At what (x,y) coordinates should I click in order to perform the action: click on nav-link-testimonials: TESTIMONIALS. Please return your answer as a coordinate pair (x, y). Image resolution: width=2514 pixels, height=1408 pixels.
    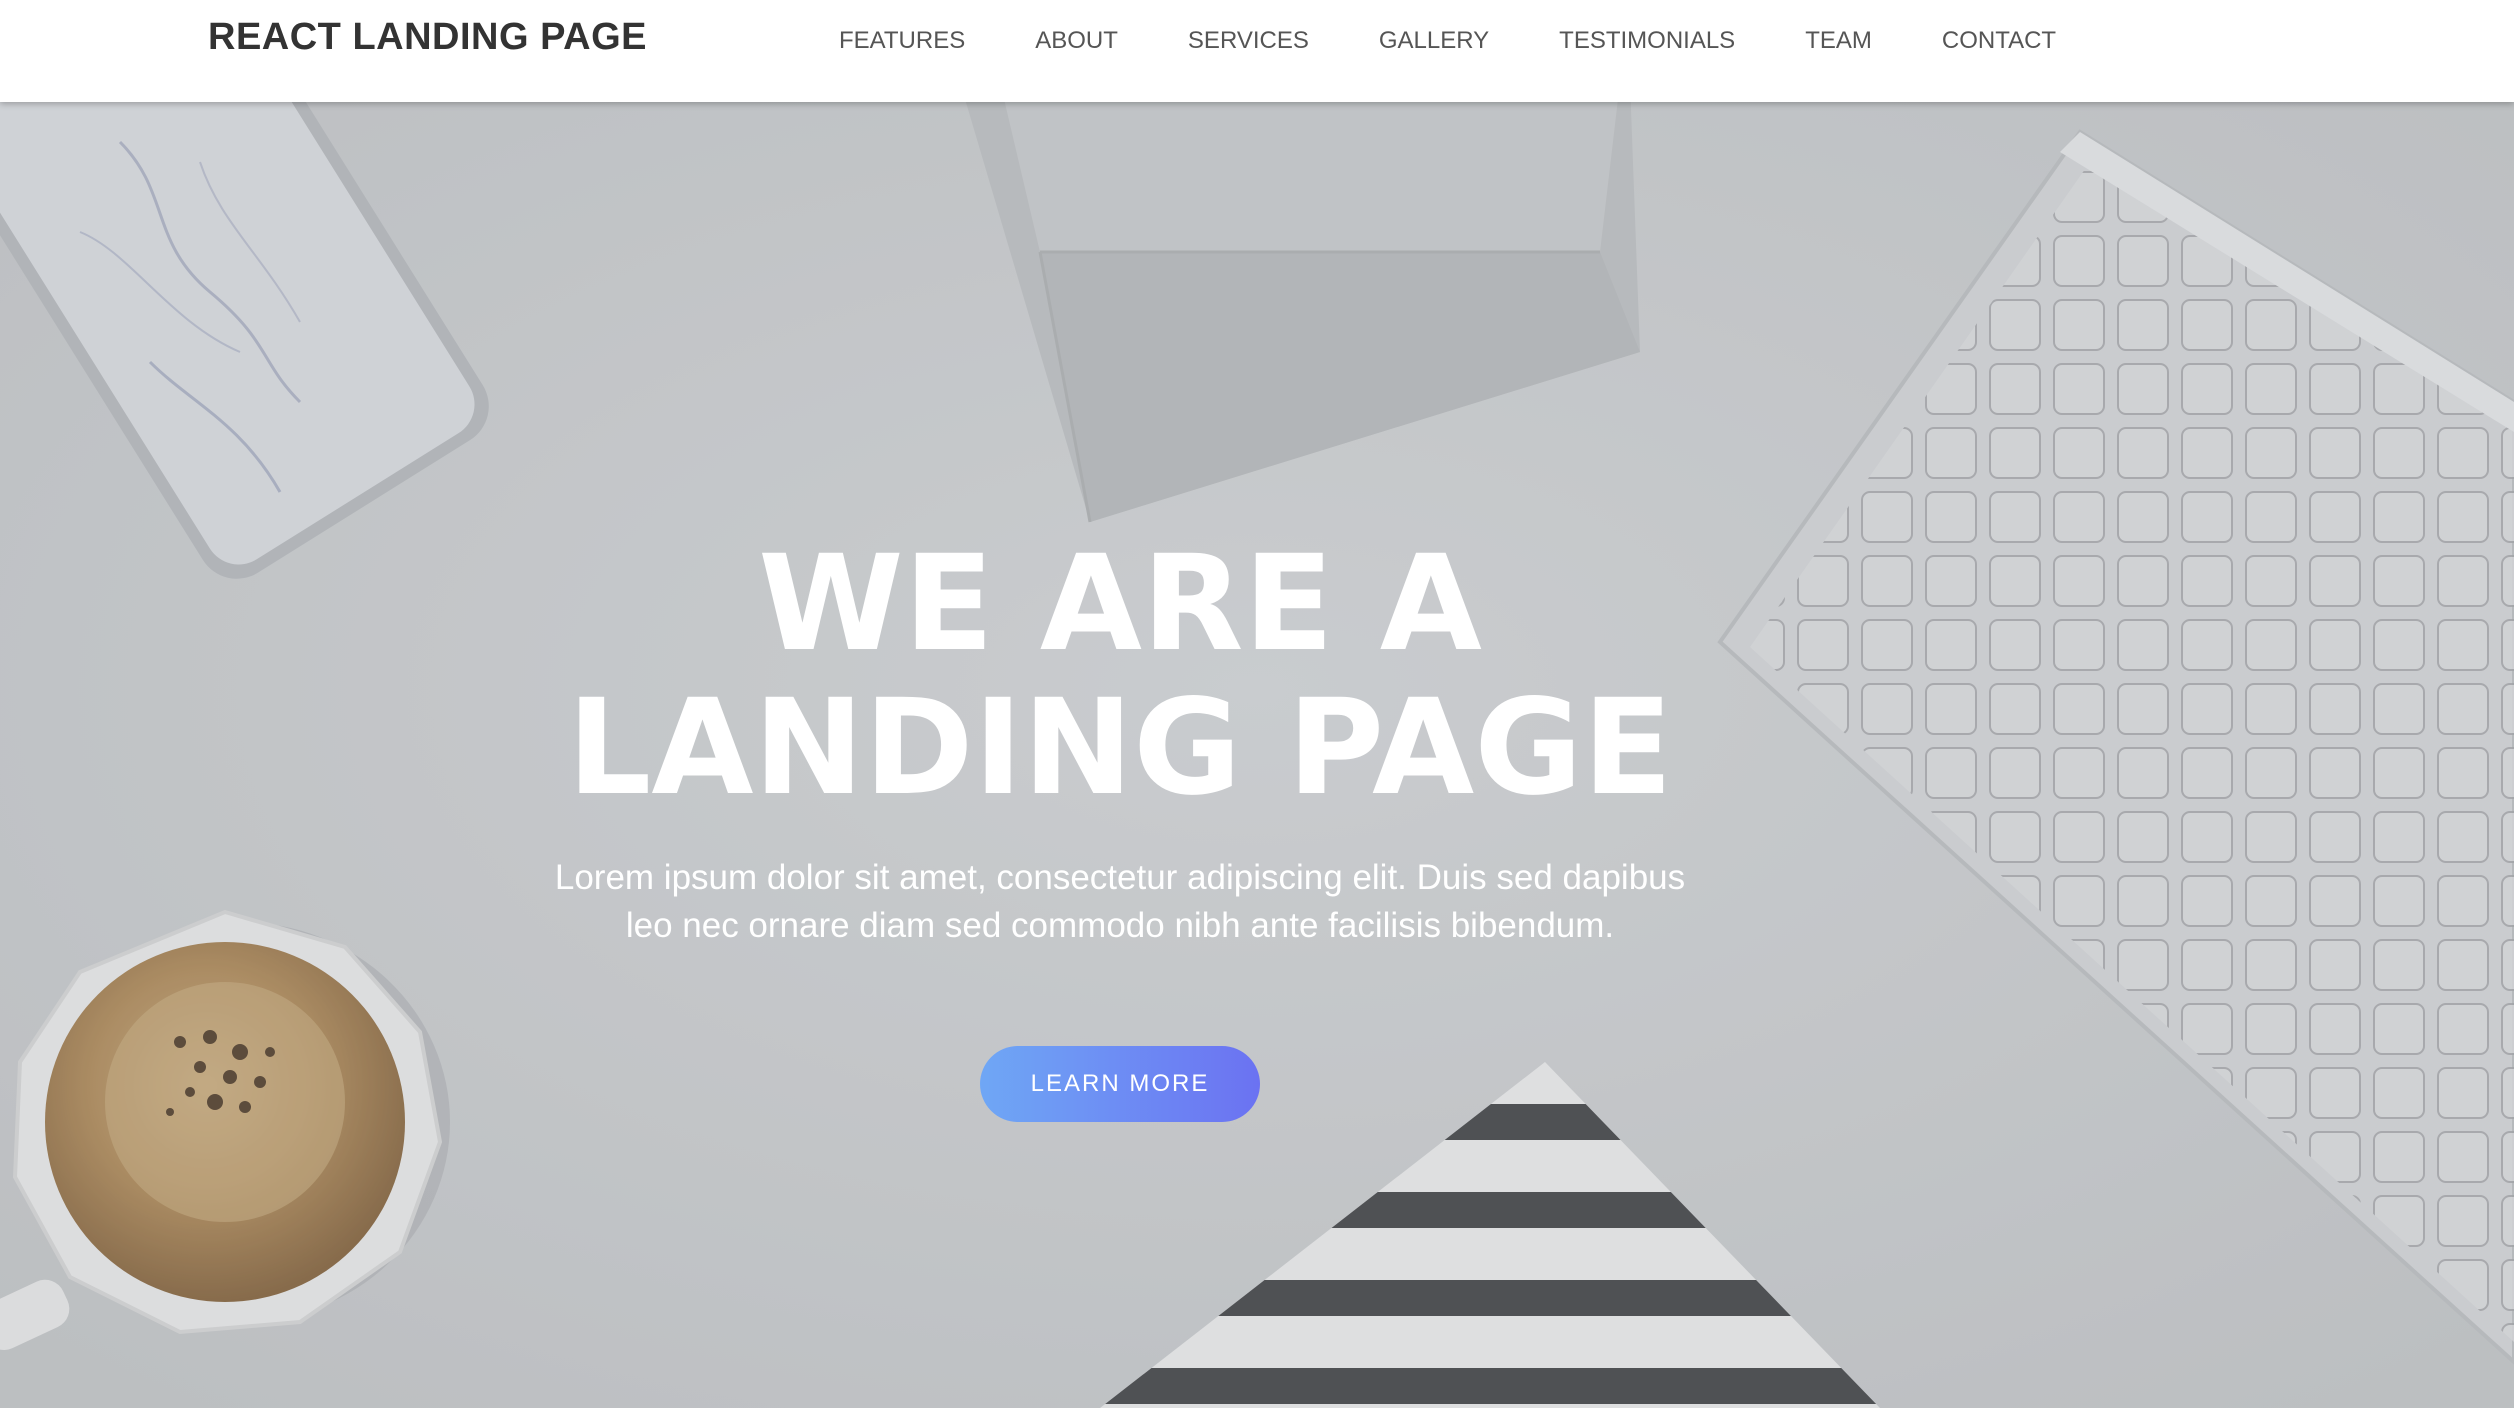
    Looking at the image, I should click on (1647, 41).